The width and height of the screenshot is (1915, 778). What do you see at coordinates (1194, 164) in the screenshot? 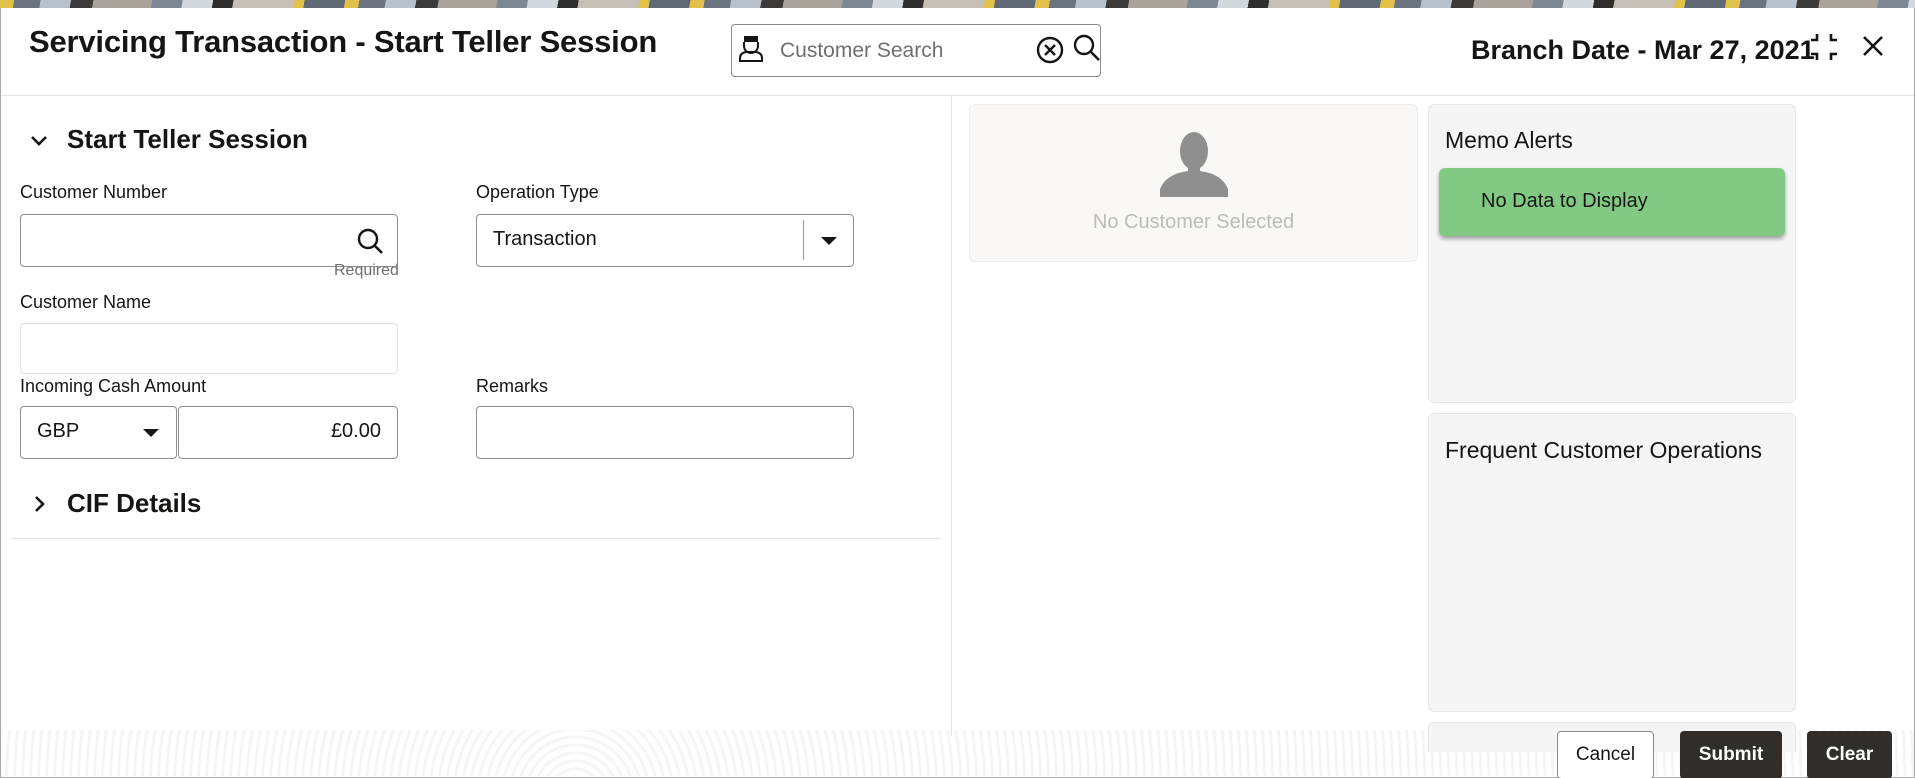
I see `avatar-placeholder-icon` at bounding box center [1194, 164].